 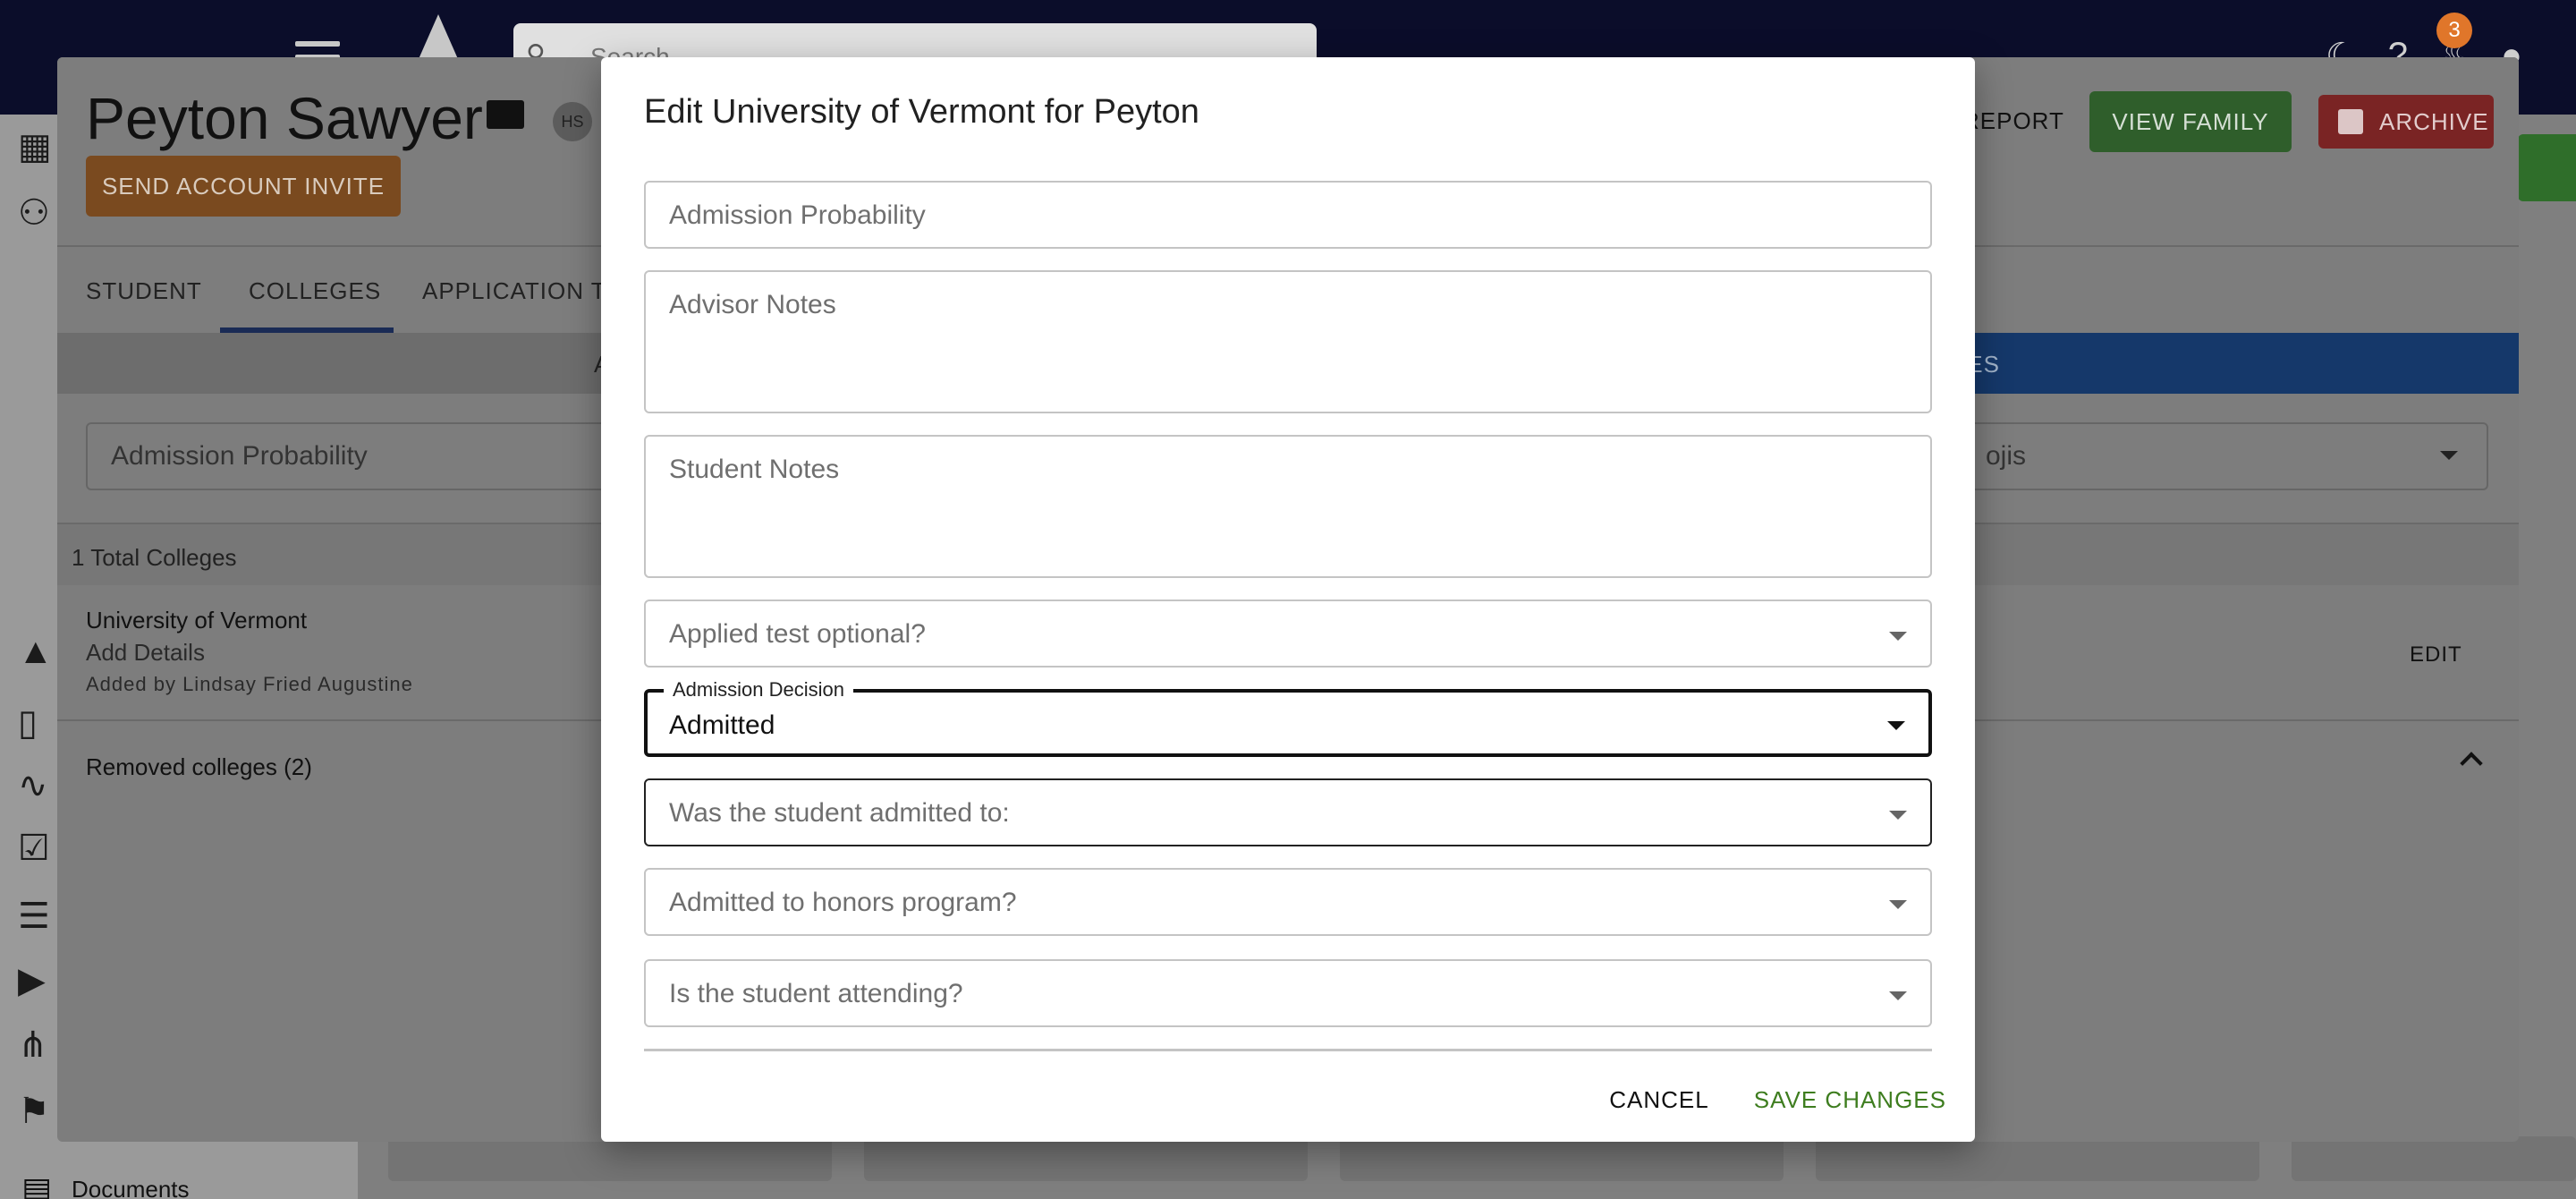 I want to click on student-name: Peyton Sawyer, so click(x=284, y=118).